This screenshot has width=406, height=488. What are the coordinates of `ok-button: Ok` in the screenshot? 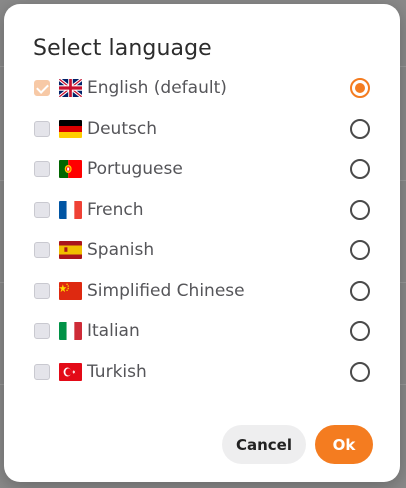 It's located at (344, 444).